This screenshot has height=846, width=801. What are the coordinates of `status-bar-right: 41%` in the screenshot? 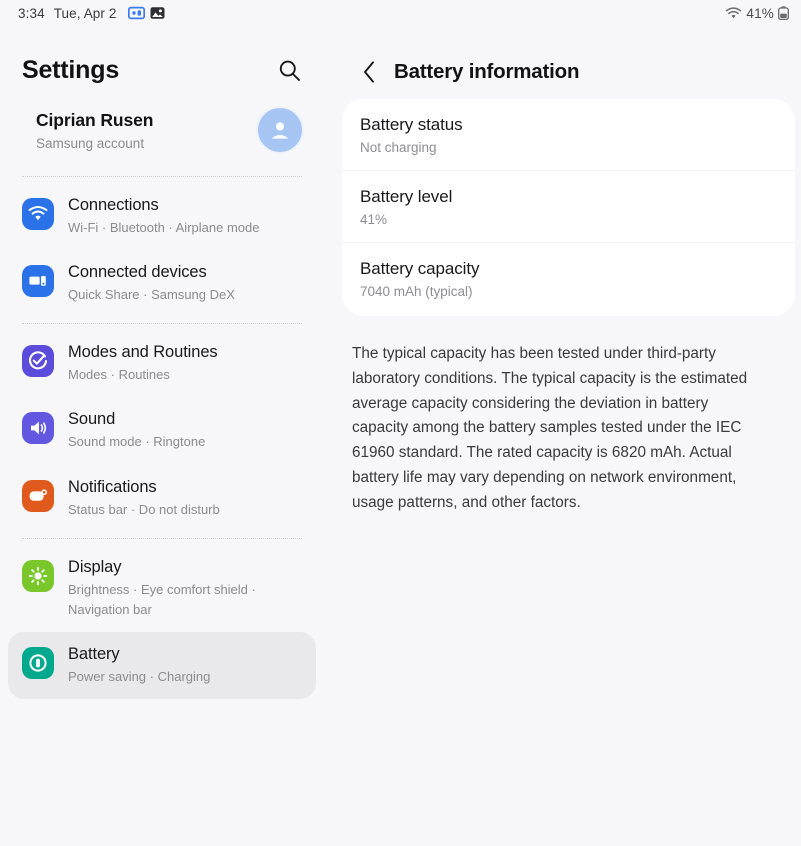 It's located at (757, 13).